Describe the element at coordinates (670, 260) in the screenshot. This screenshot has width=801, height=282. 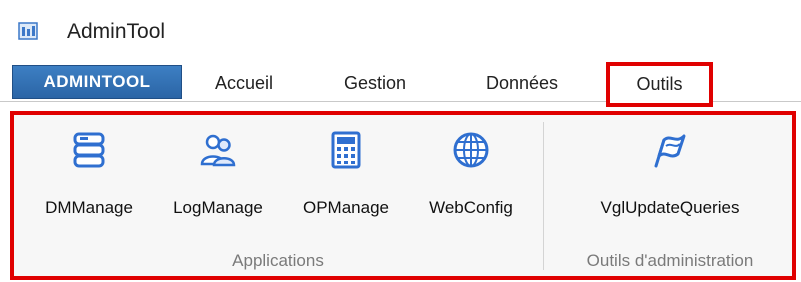
I see `group-label-outils-administration: Outils d'administration` at that location.